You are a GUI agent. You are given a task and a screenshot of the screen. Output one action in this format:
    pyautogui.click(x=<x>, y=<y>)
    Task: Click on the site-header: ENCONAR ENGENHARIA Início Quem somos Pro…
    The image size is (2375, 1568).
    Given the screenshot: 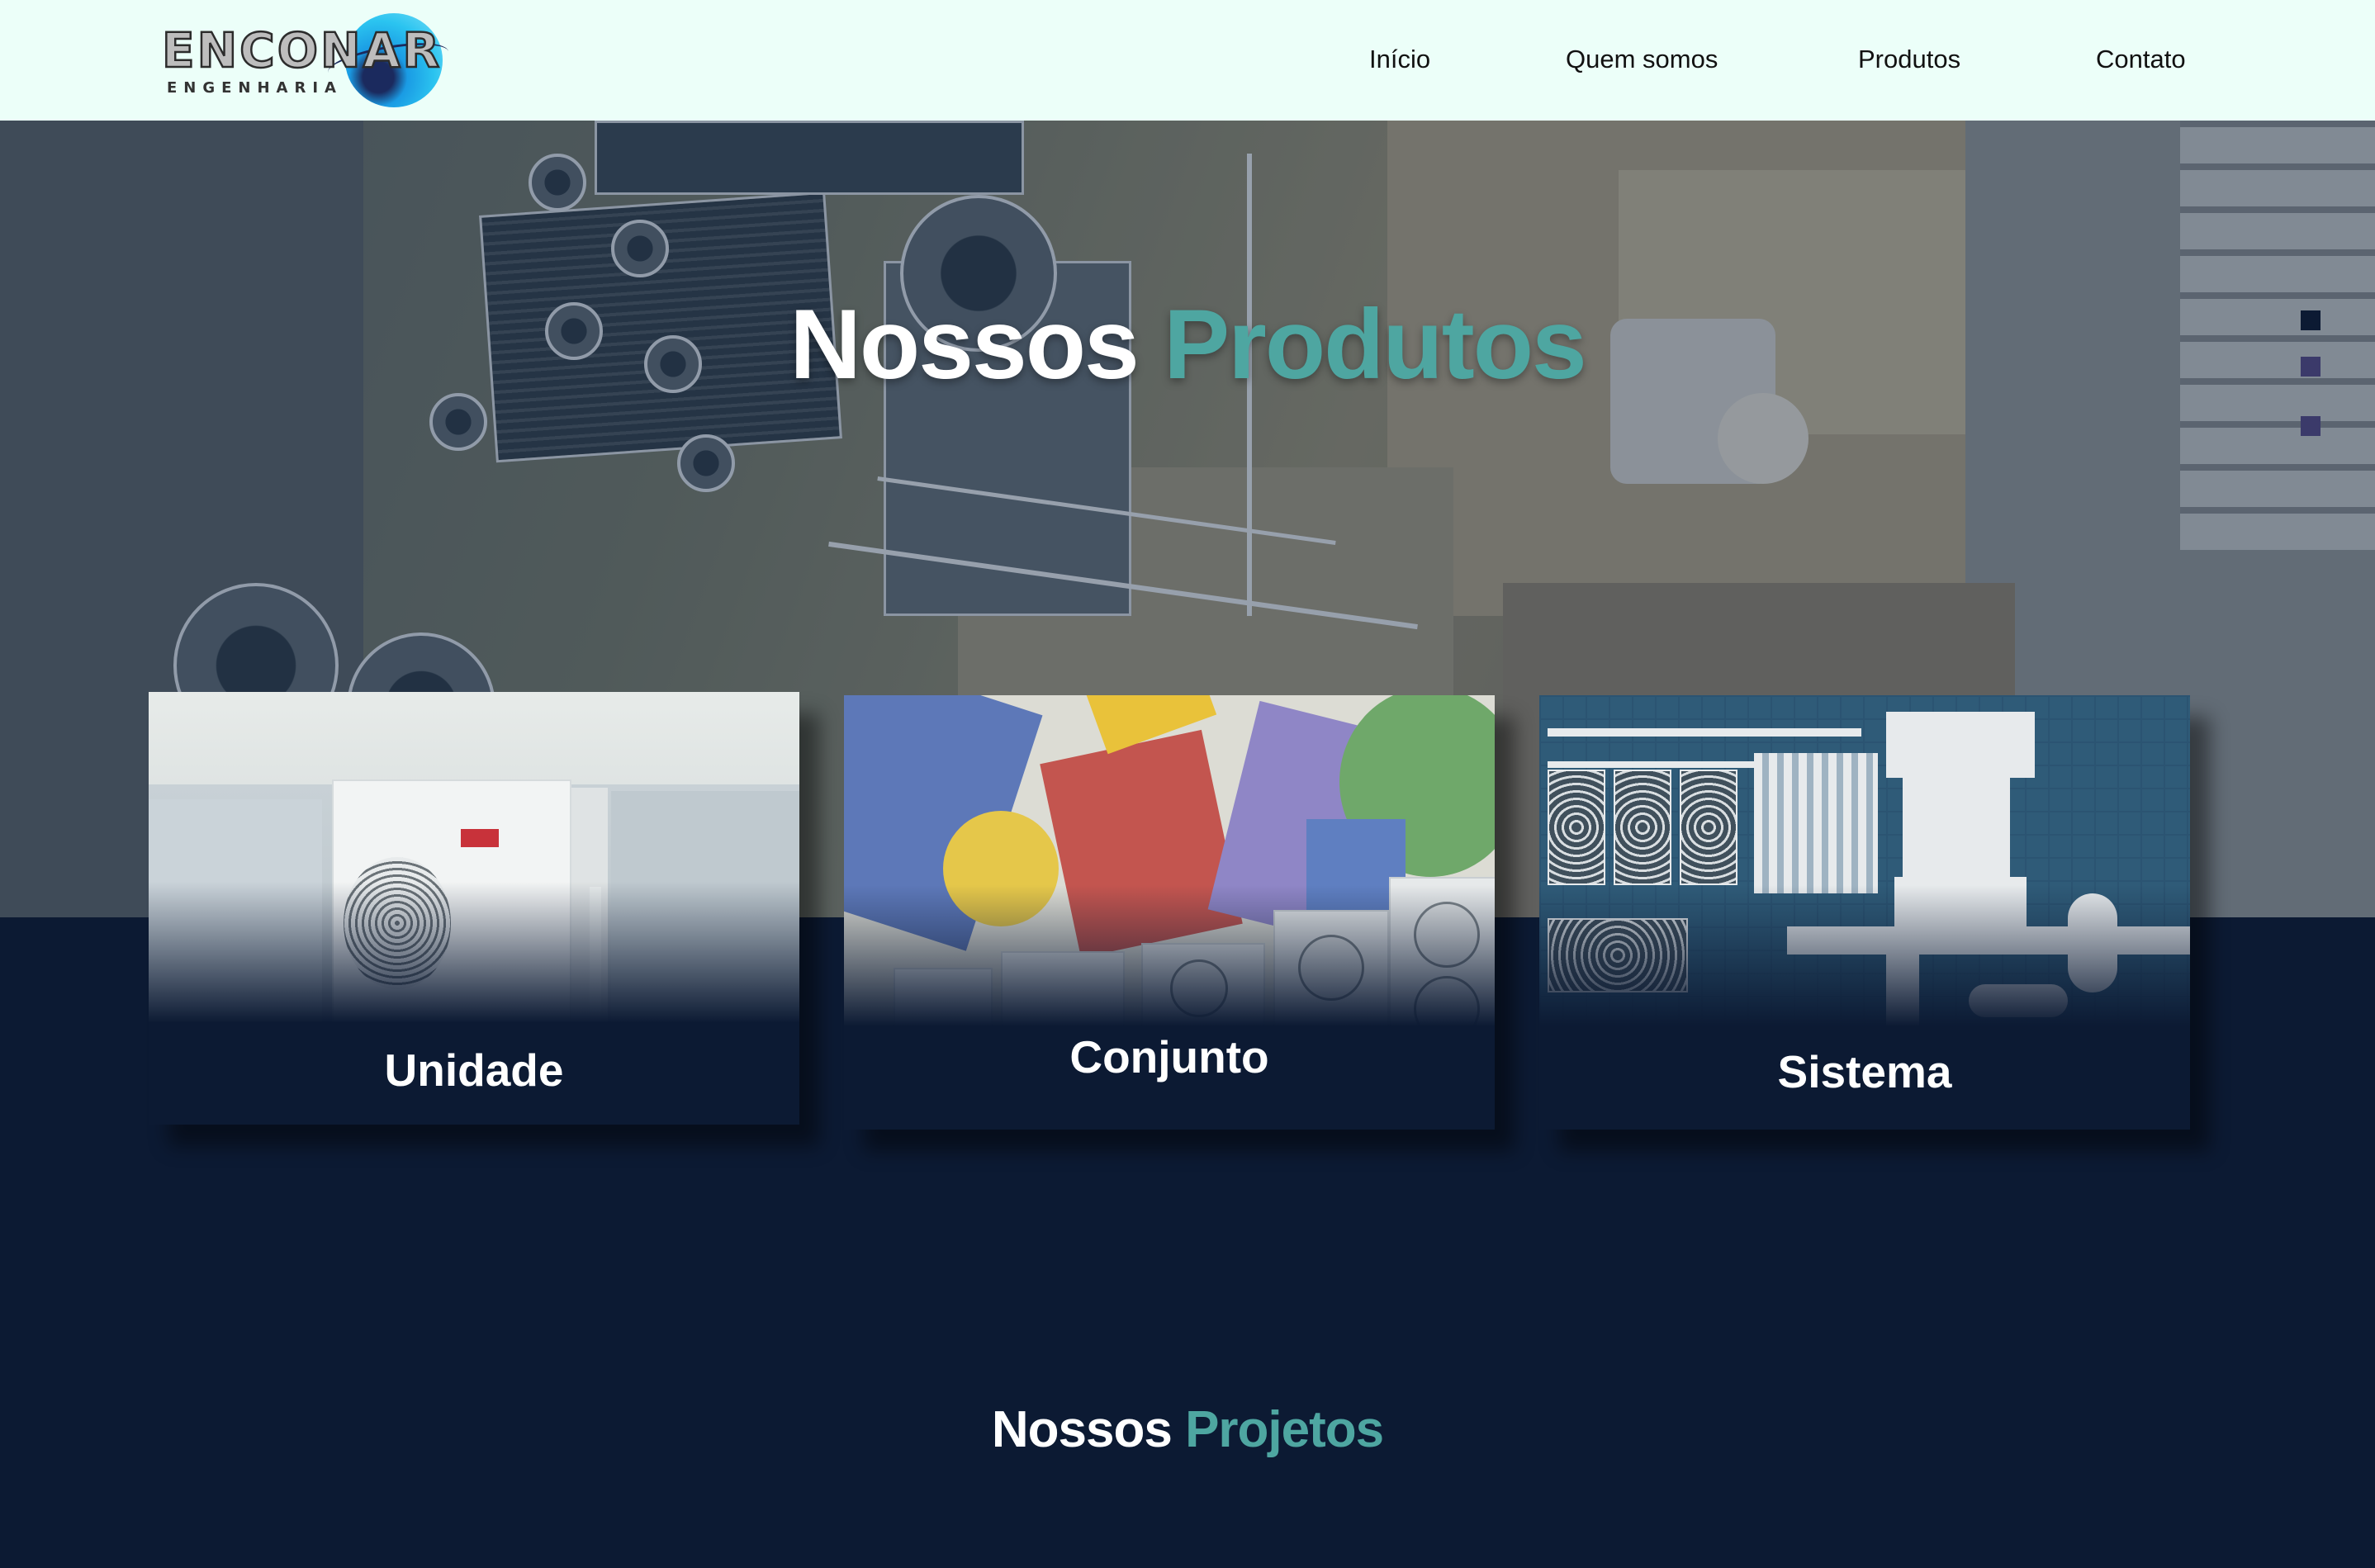 What is the action you would take?
    pyautogui.click(x=1187, y=60)
    